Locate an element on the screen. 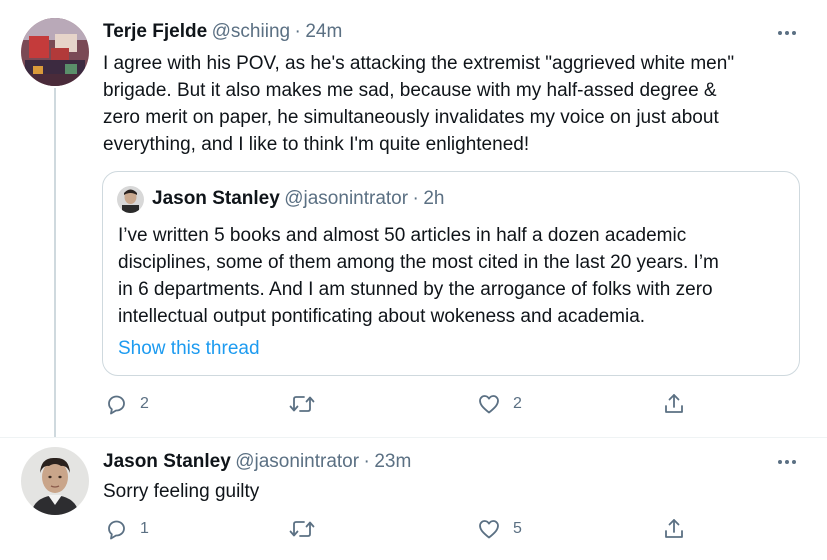 The width and height of the screenshot is (827, 560). reply-count: 1 is located at coordinates (144, 528).